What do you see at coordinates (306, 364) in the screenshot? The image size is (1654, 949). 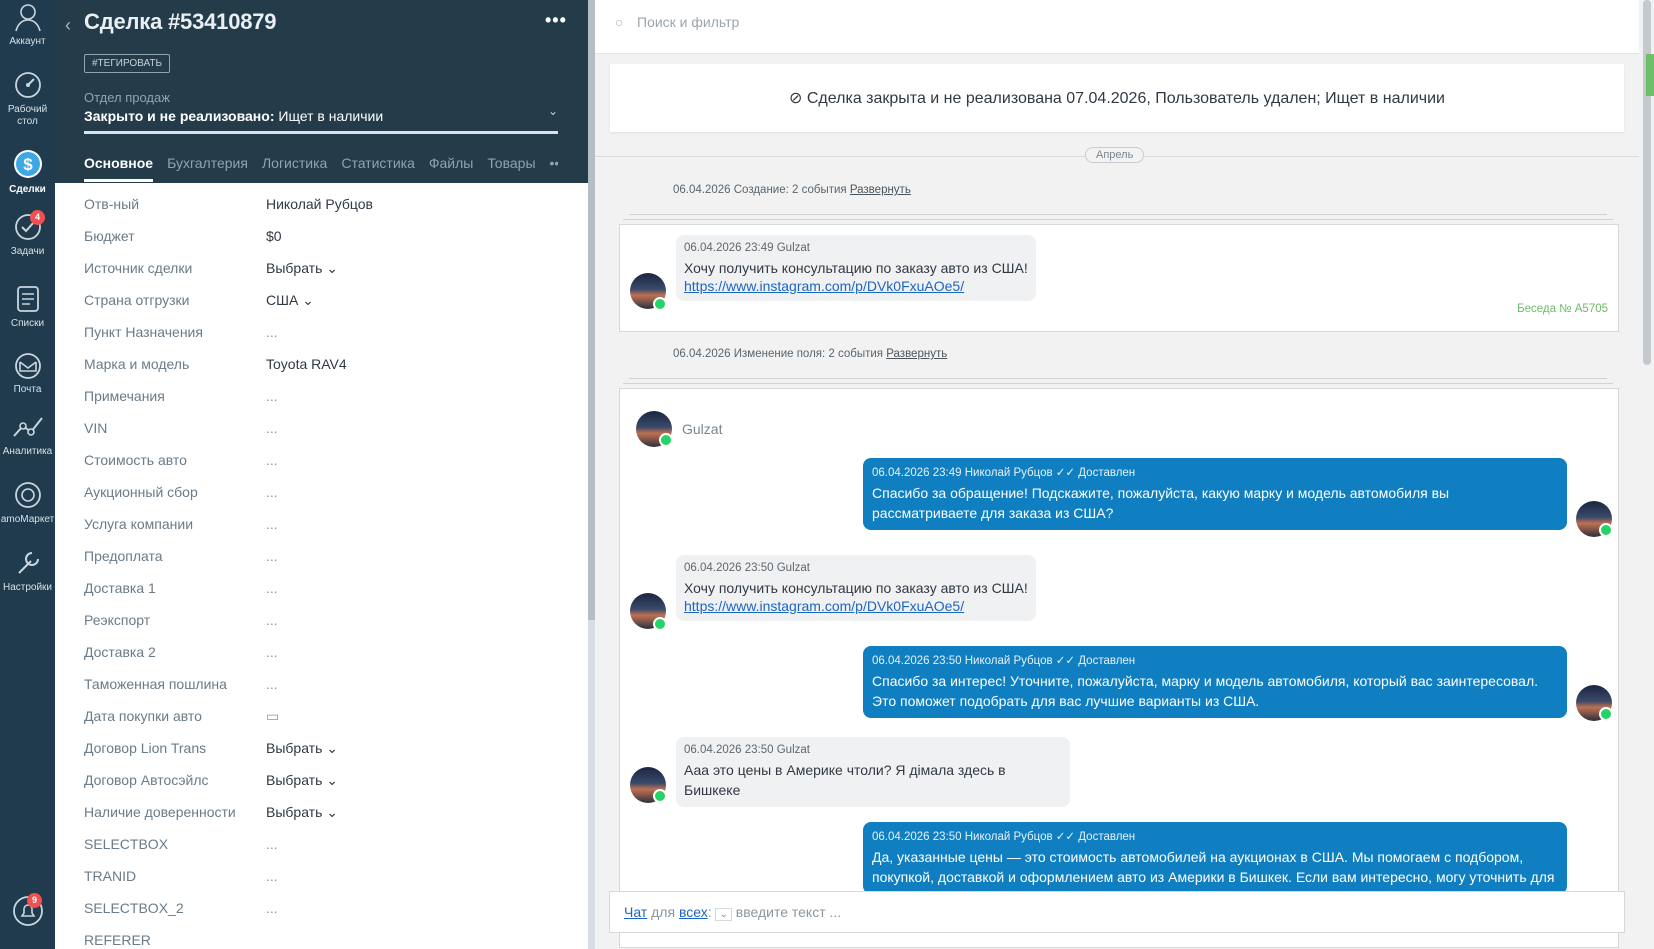 I see `field-value: Toyota RAV4` at bounding box center [306, 364].